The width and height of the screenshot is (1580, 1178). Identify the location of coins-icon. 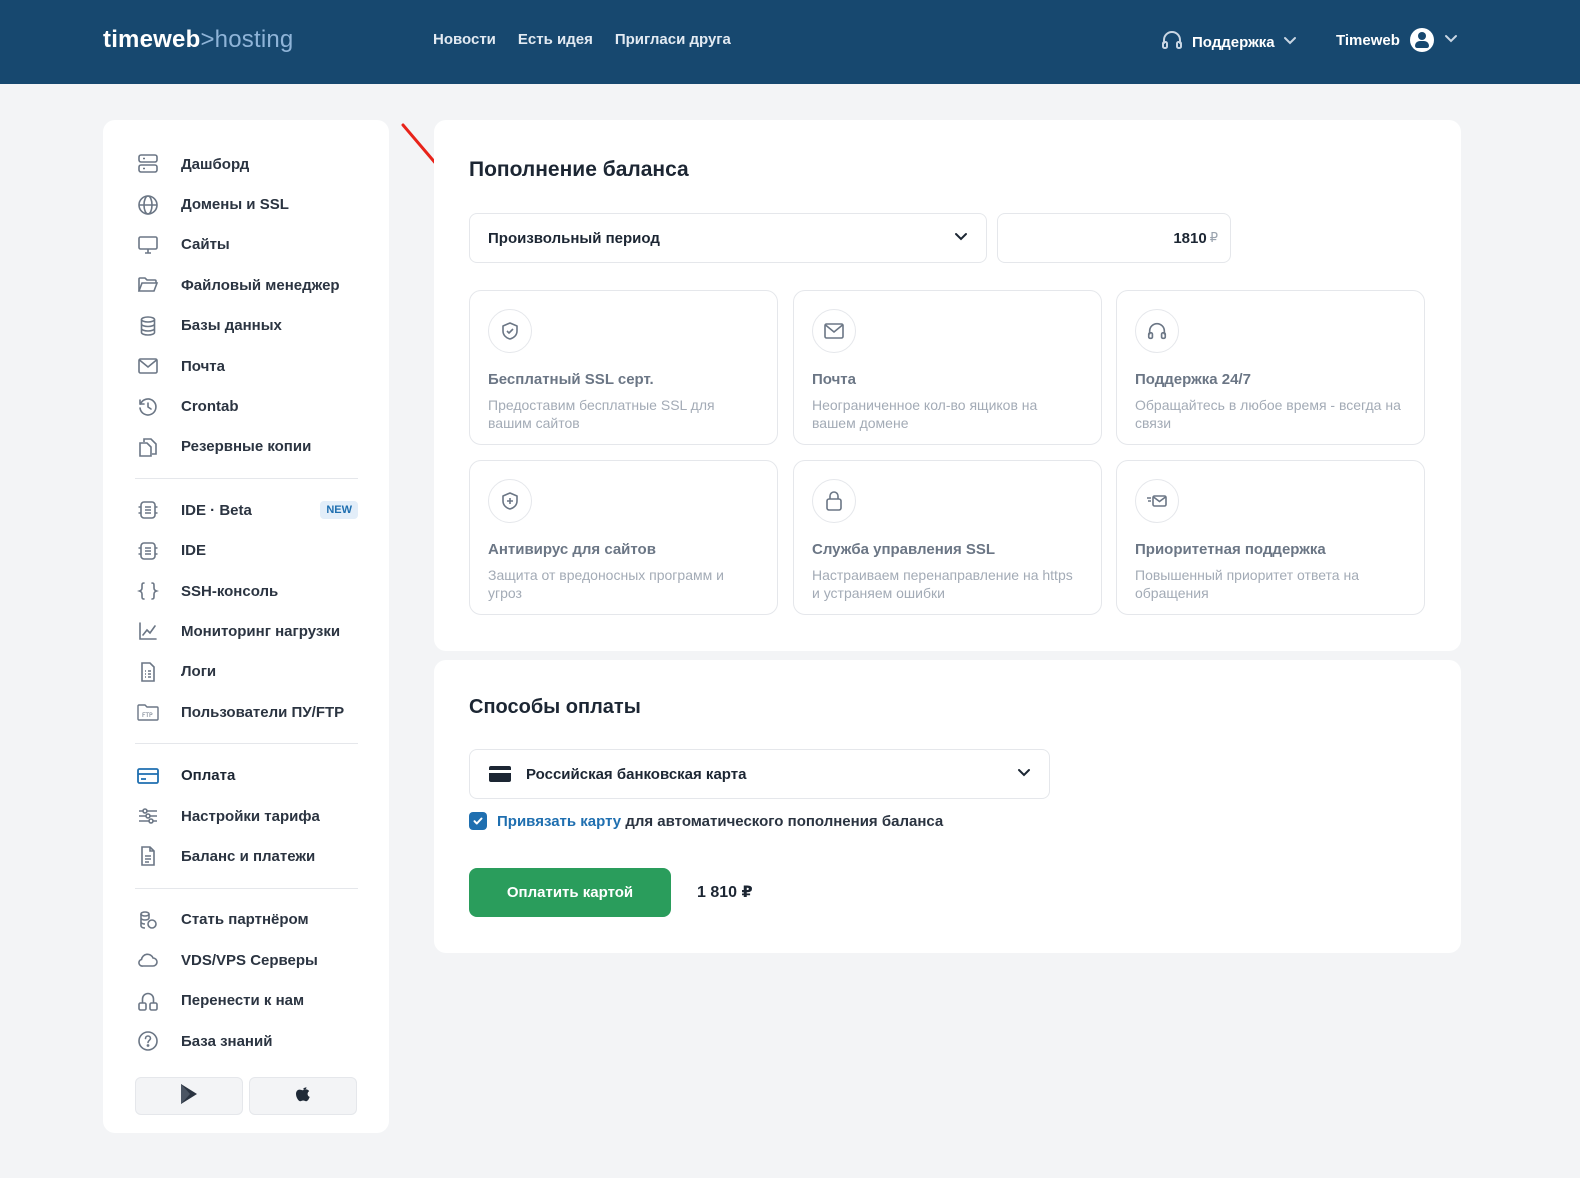
(148, 920).